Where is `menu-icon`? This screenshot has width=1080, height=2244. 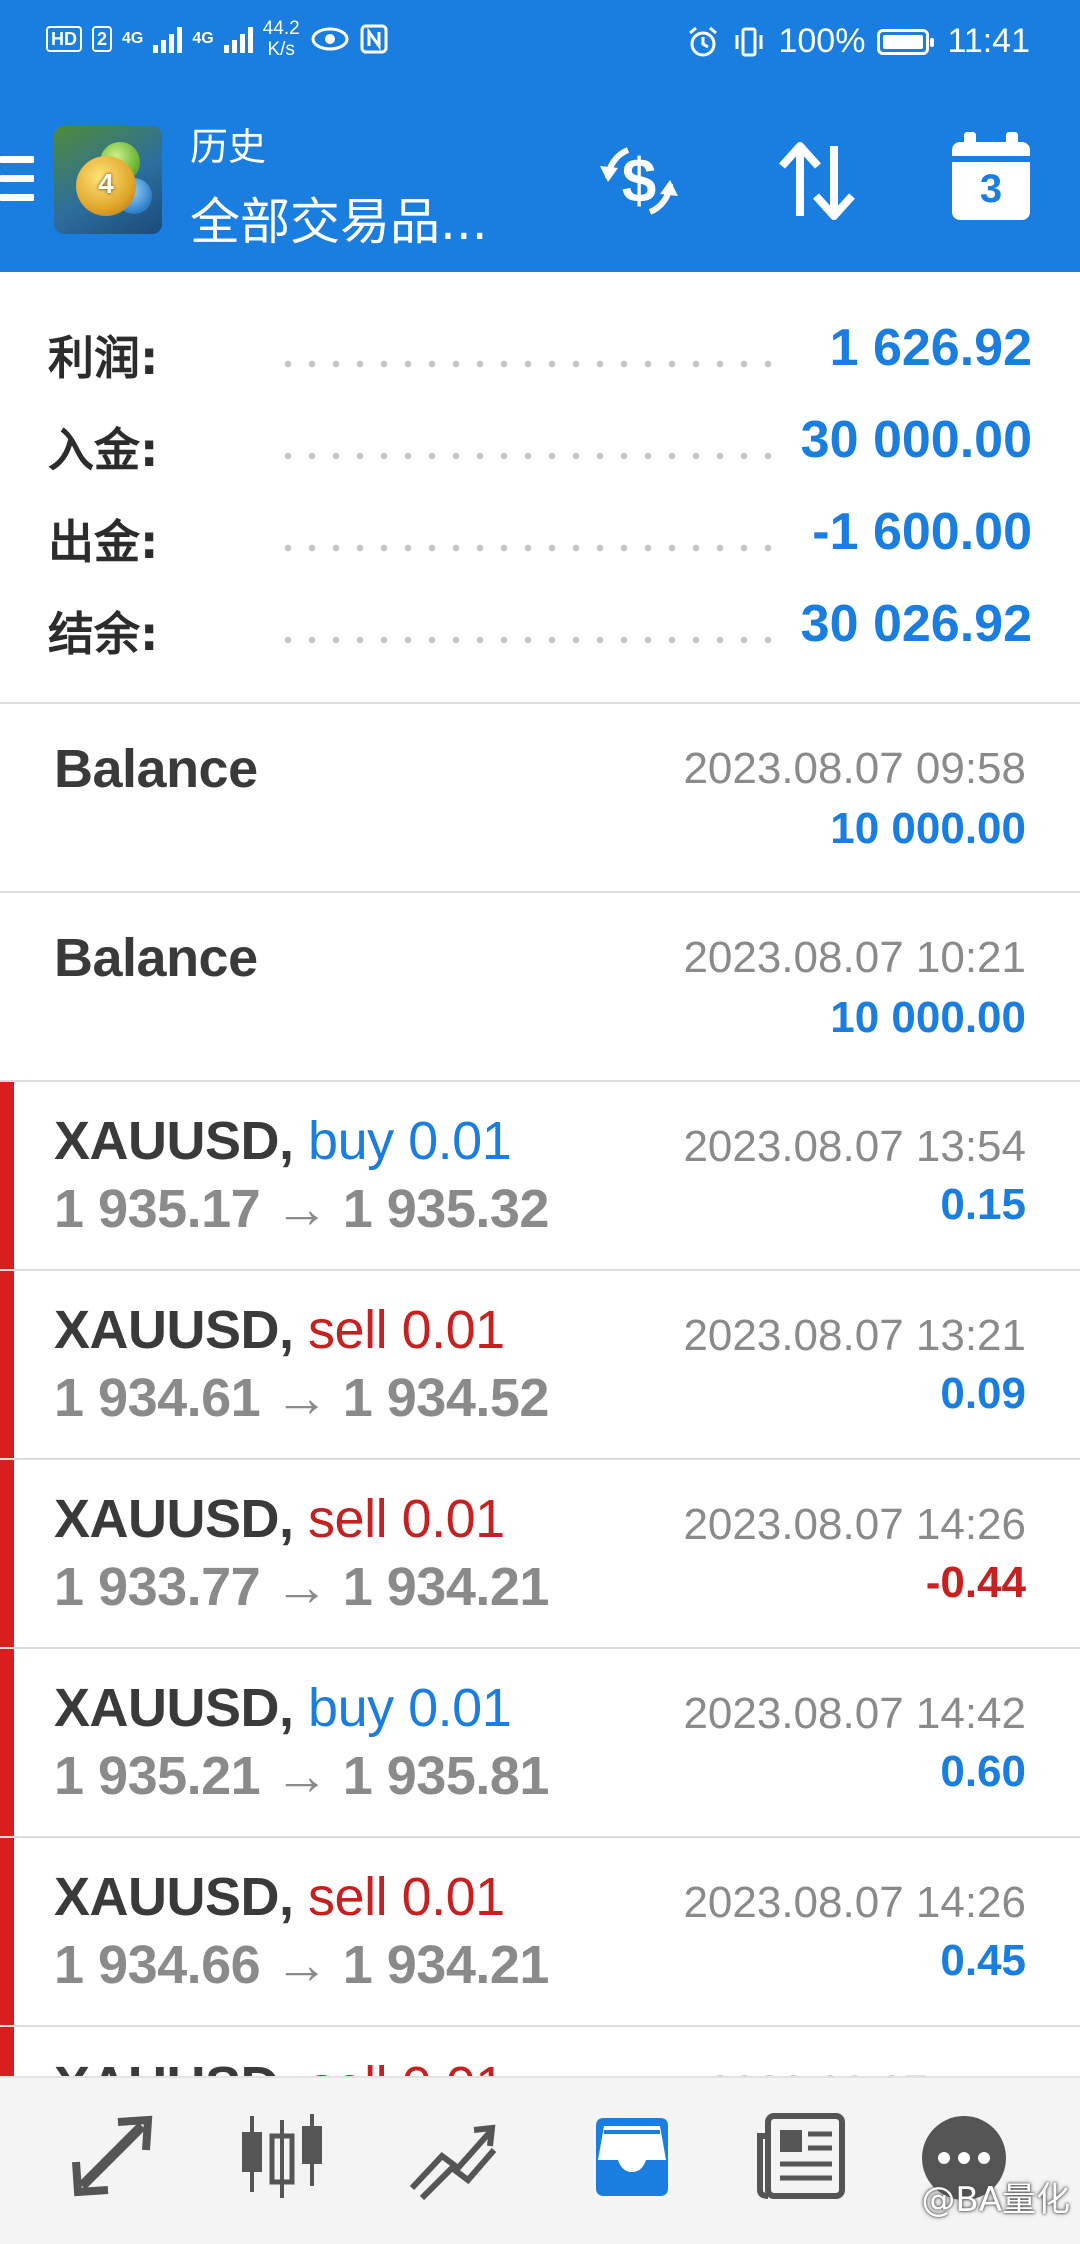 menu-icon is located at coordinates (17, 182).